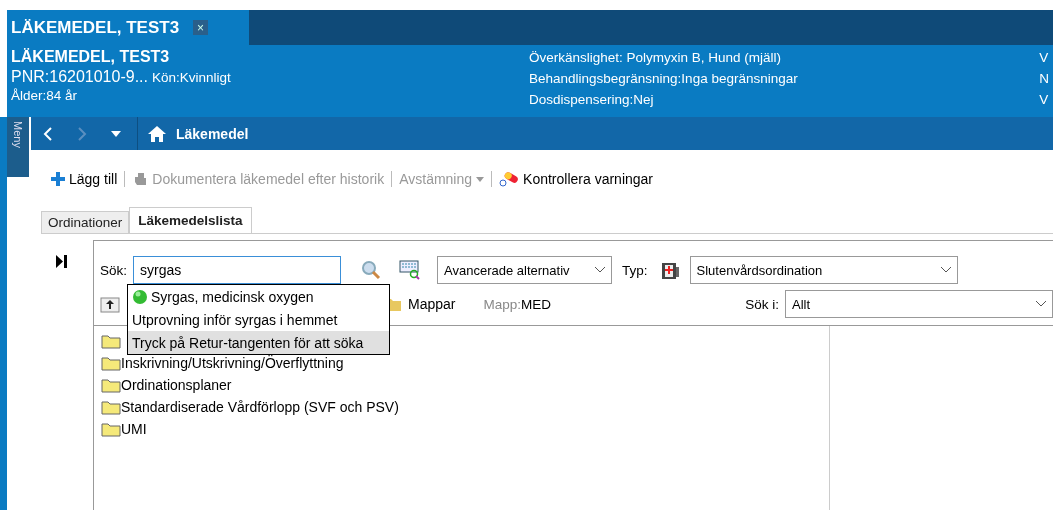 The image size is (1053, 510). I want to click on patient-detail: Överkänslighet: Polymyxin B, Hund (mjäll), so click(656, 58).